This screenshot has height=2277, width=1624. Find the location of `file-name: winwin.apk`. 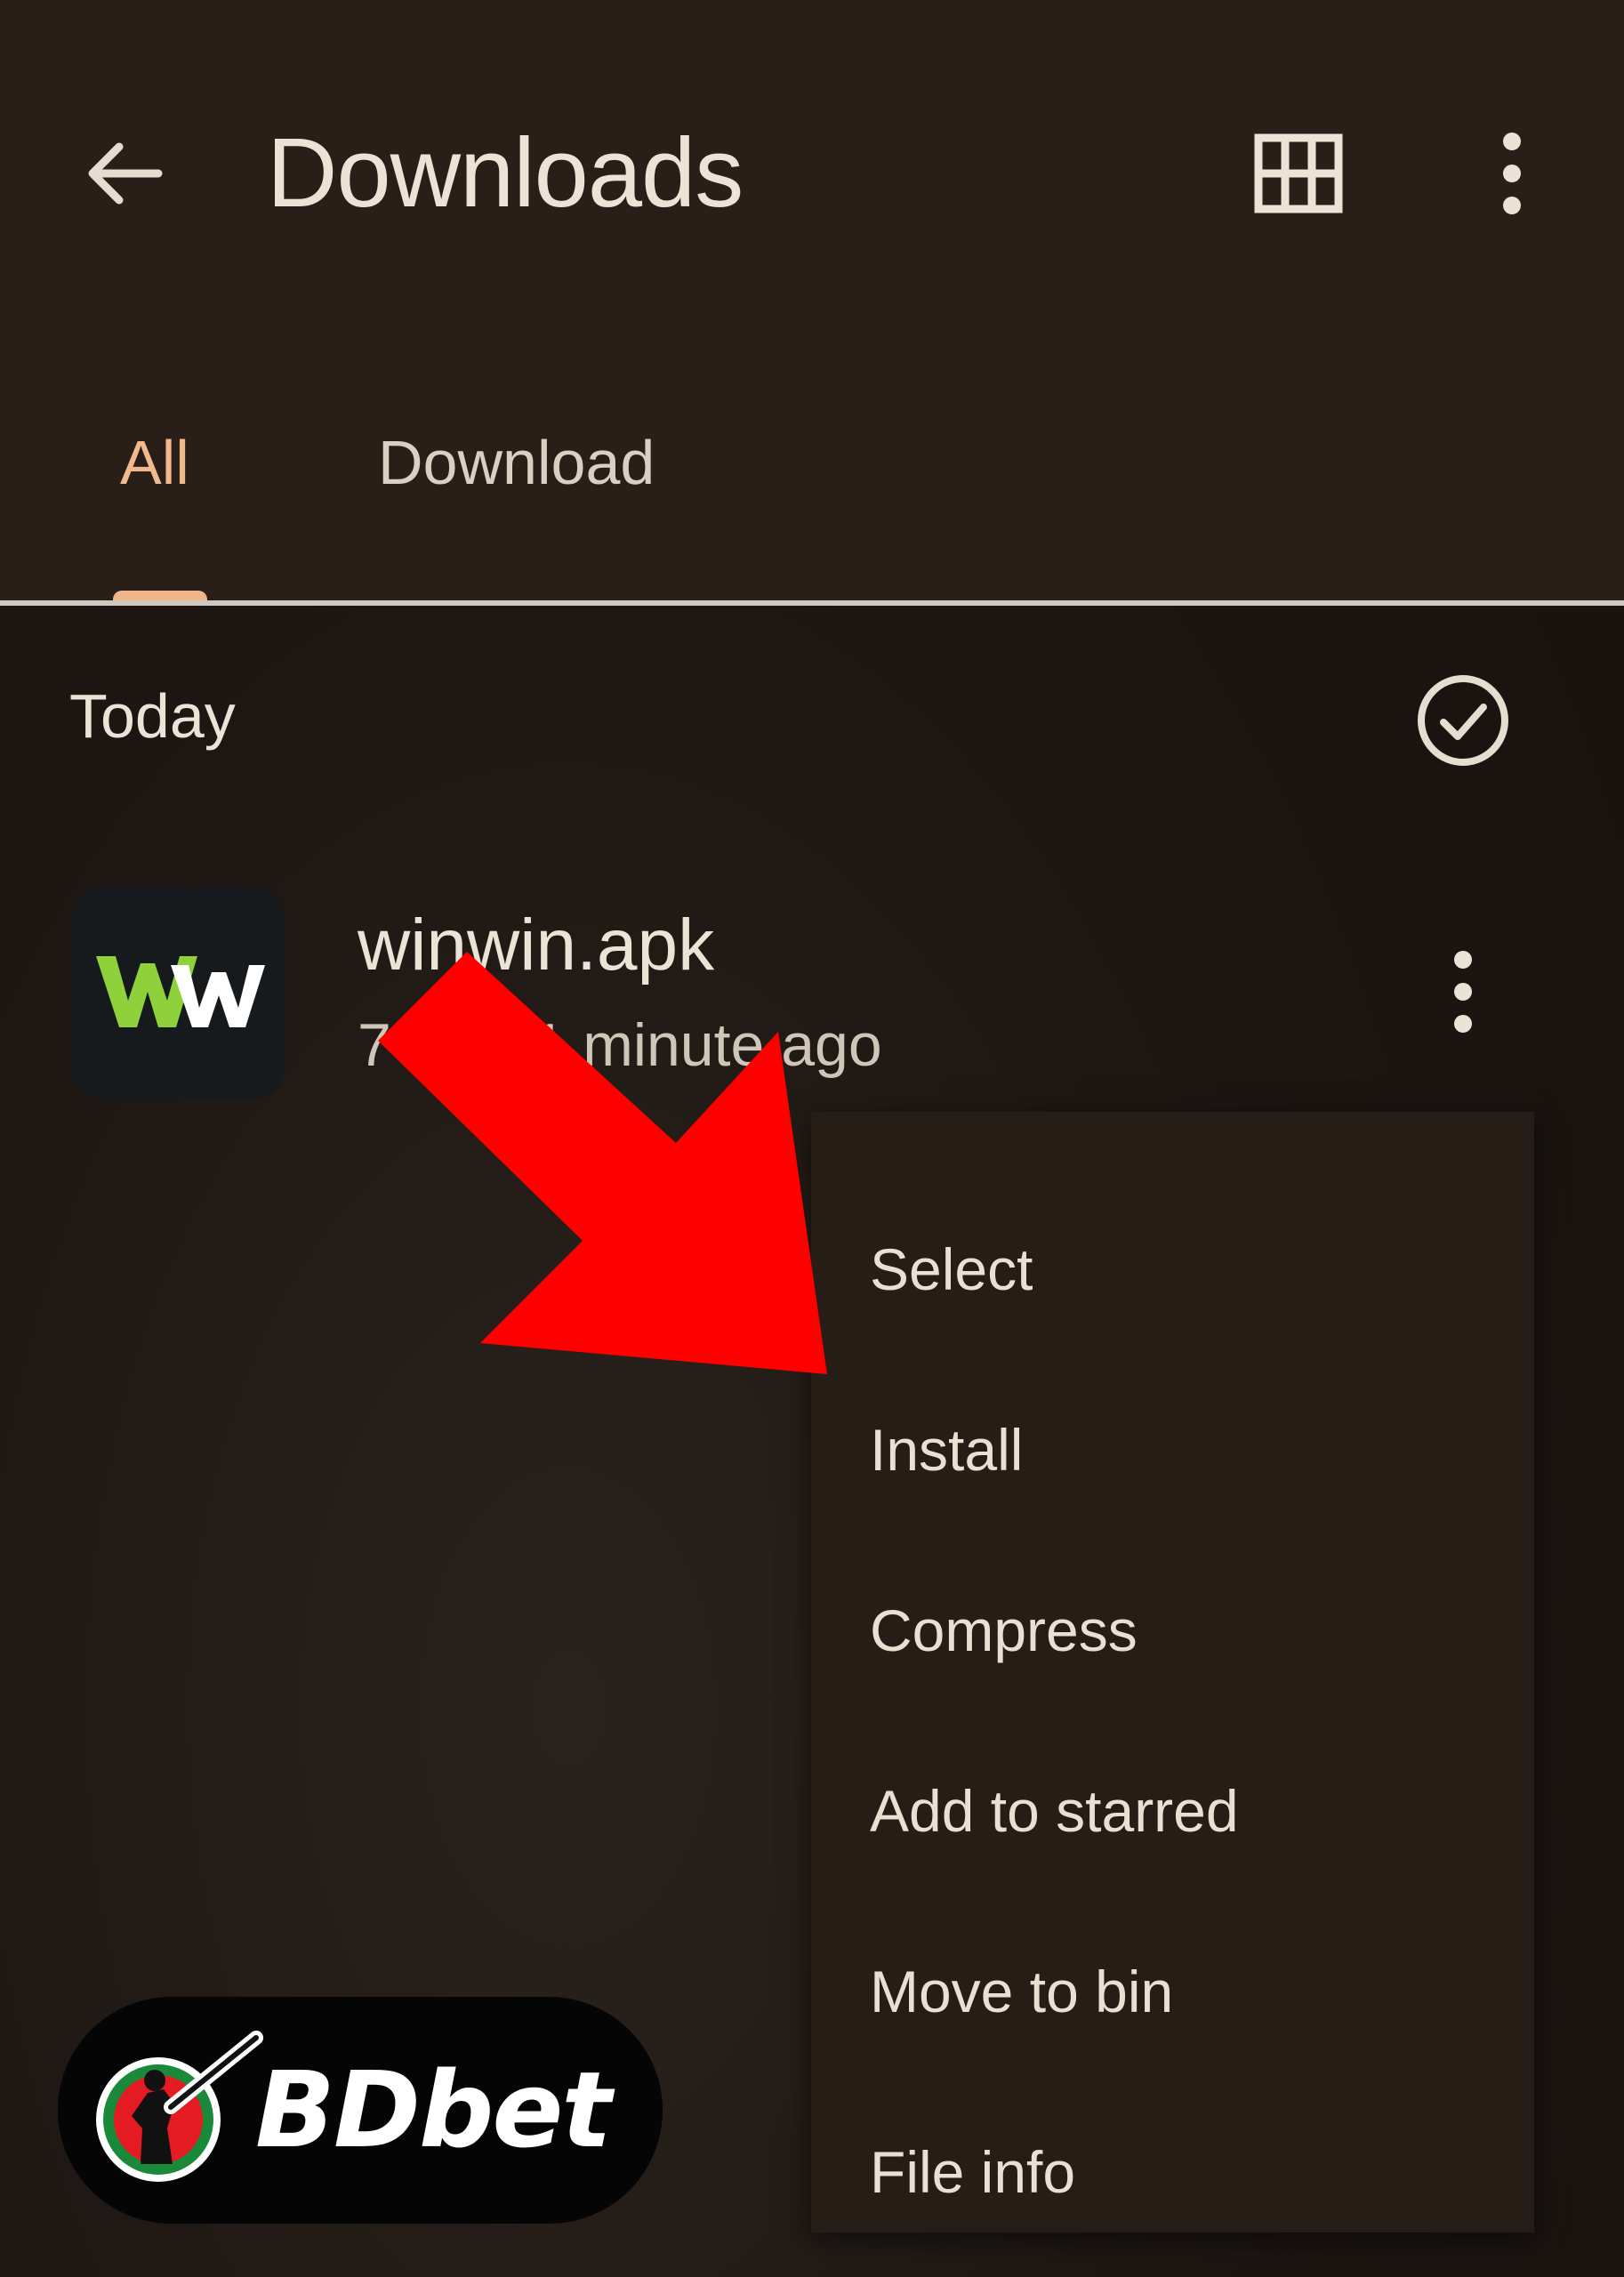

file-name: winwin.apk is located at coordinates (536, 945).